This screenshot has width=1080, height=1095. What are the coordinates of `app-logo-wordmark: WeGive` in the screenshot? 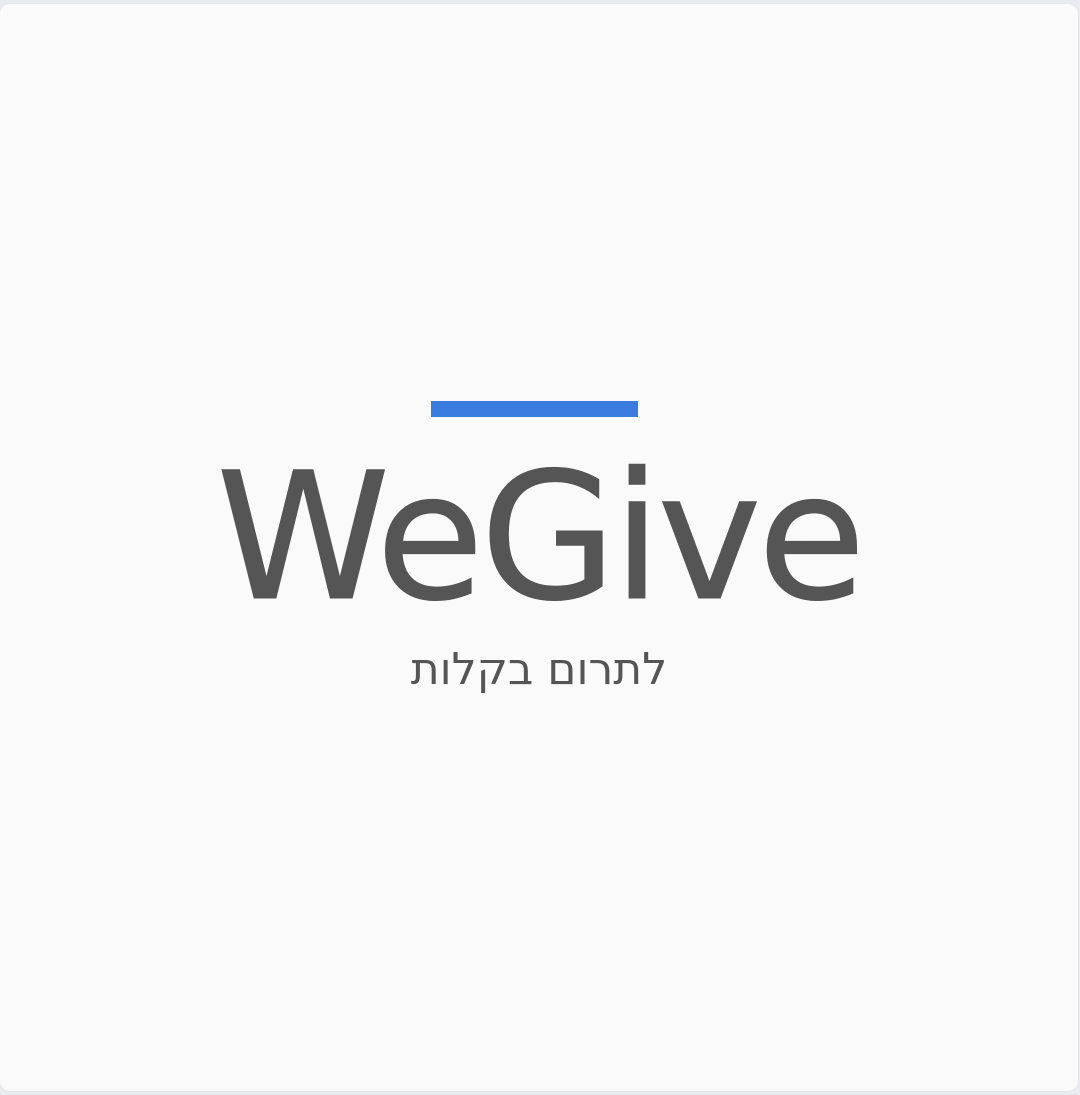 It's located at (541, 537).